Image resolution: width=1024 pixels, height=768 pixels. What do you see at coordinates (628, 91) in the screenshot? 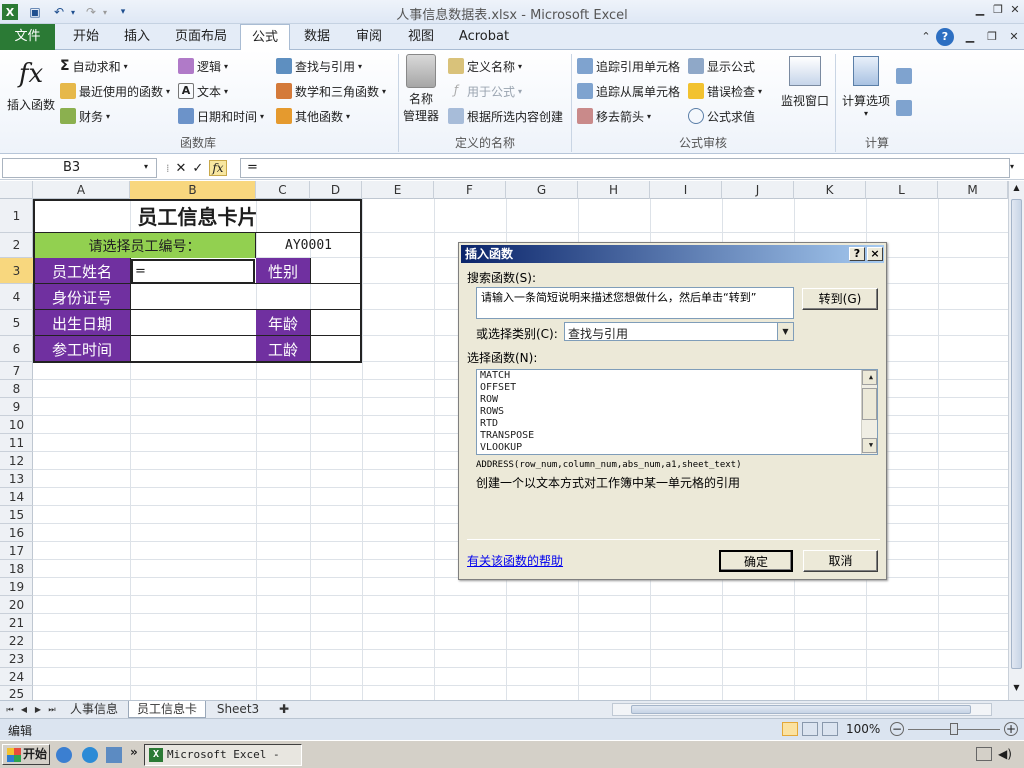
I see `trace-dependents-button: 追踪从属单元格` at bounding box center [628, 91].